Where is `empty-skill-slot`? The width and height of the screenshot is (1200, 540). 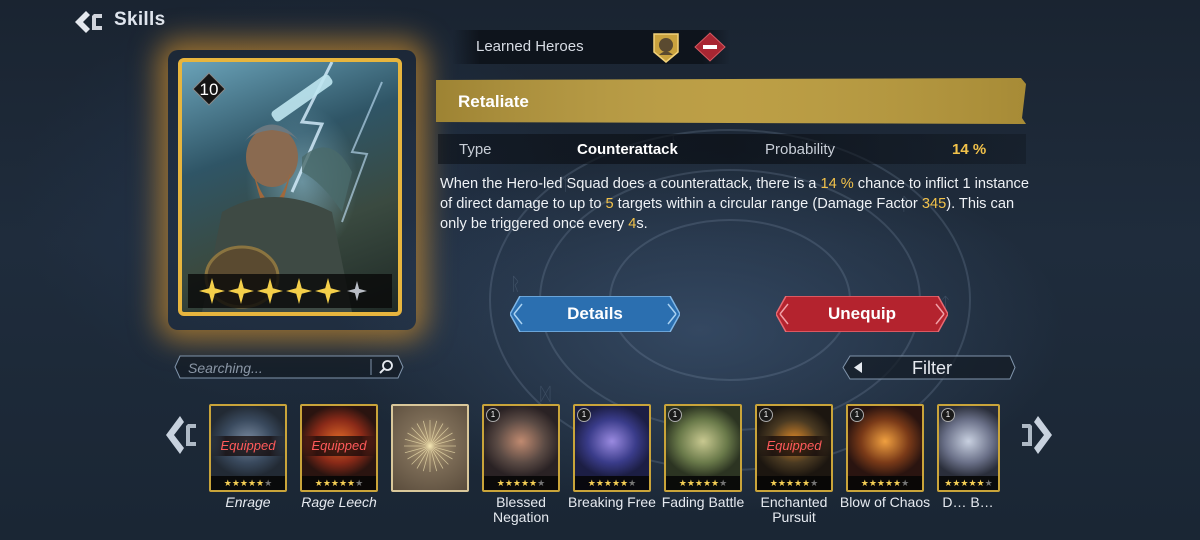
empty-skill-slot is located at coordinates (430, 448).